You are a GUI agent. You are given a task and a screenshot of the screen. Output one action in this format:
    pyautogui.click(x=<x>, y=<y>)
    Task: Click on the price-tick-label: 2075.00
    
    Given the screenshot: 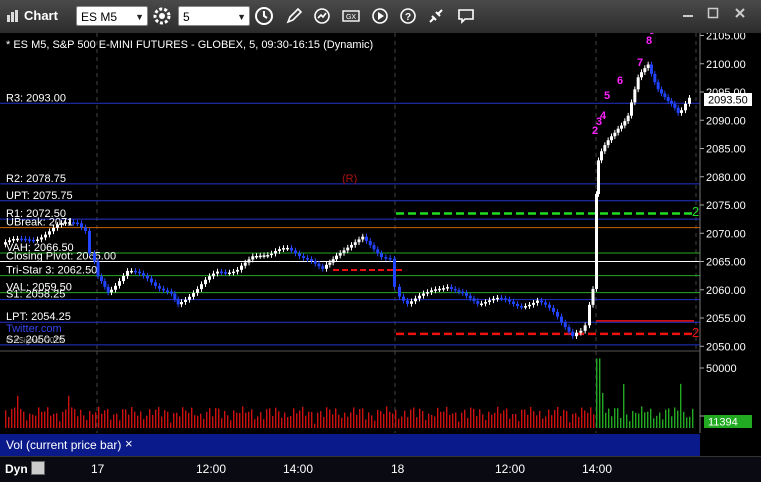 What is the action you would take?
    pyautogui.click(x=726, y=206)
    